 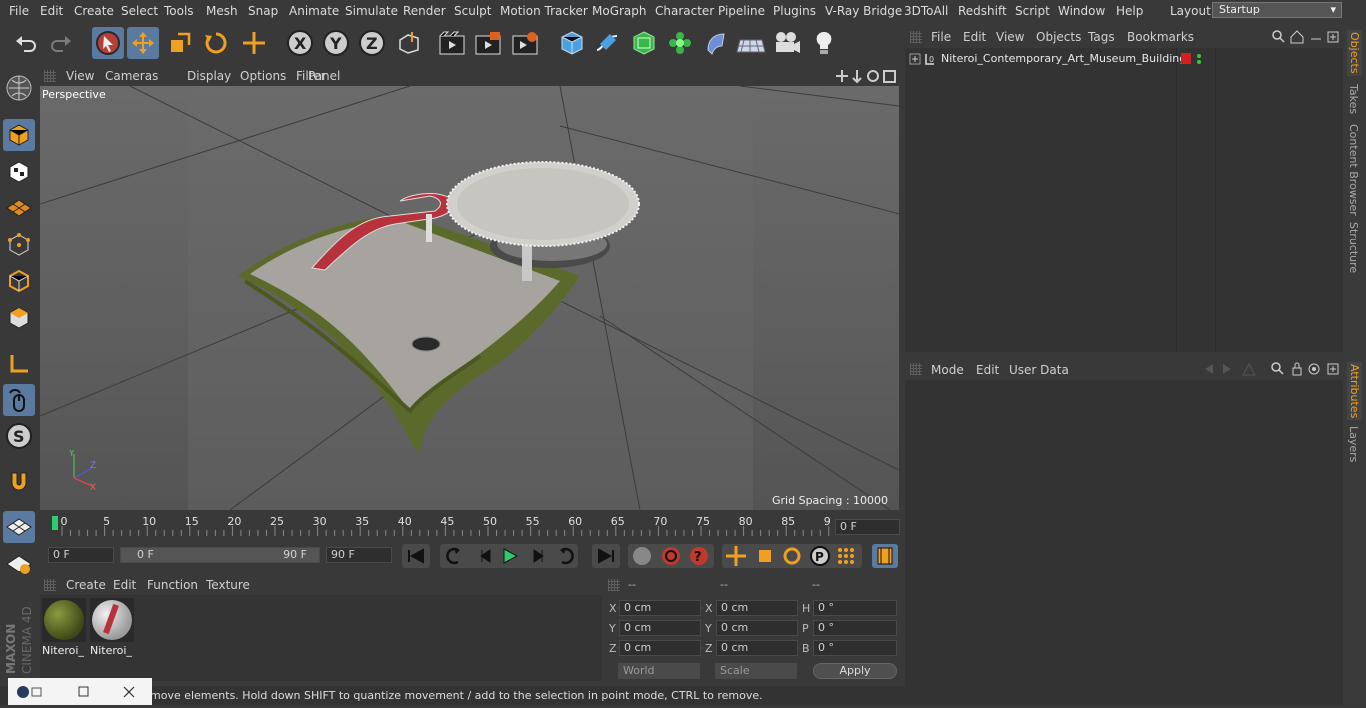 I want to click on texture-mode-icon, so click(x=19, y=172).